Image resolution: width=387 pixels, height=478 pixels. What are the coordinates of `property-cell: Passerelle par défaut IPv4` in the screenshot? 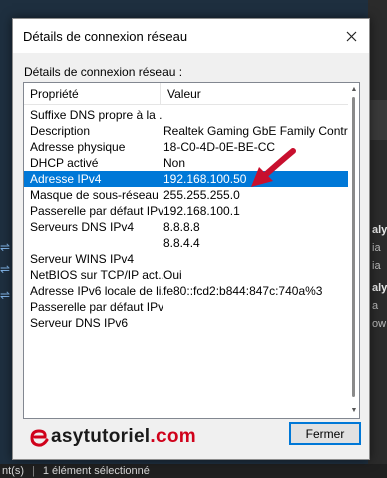 It's located at (96, 211).